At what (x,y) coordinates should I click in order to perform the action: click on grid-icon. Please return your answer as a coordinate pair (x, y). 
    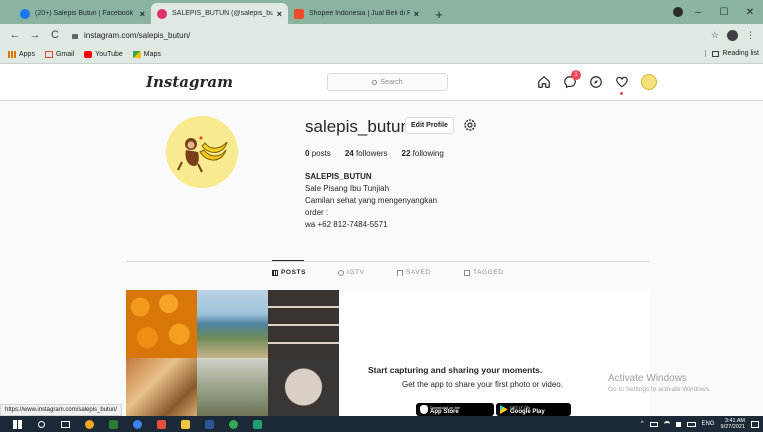
    Looking at the image, I should click on (275, 272).